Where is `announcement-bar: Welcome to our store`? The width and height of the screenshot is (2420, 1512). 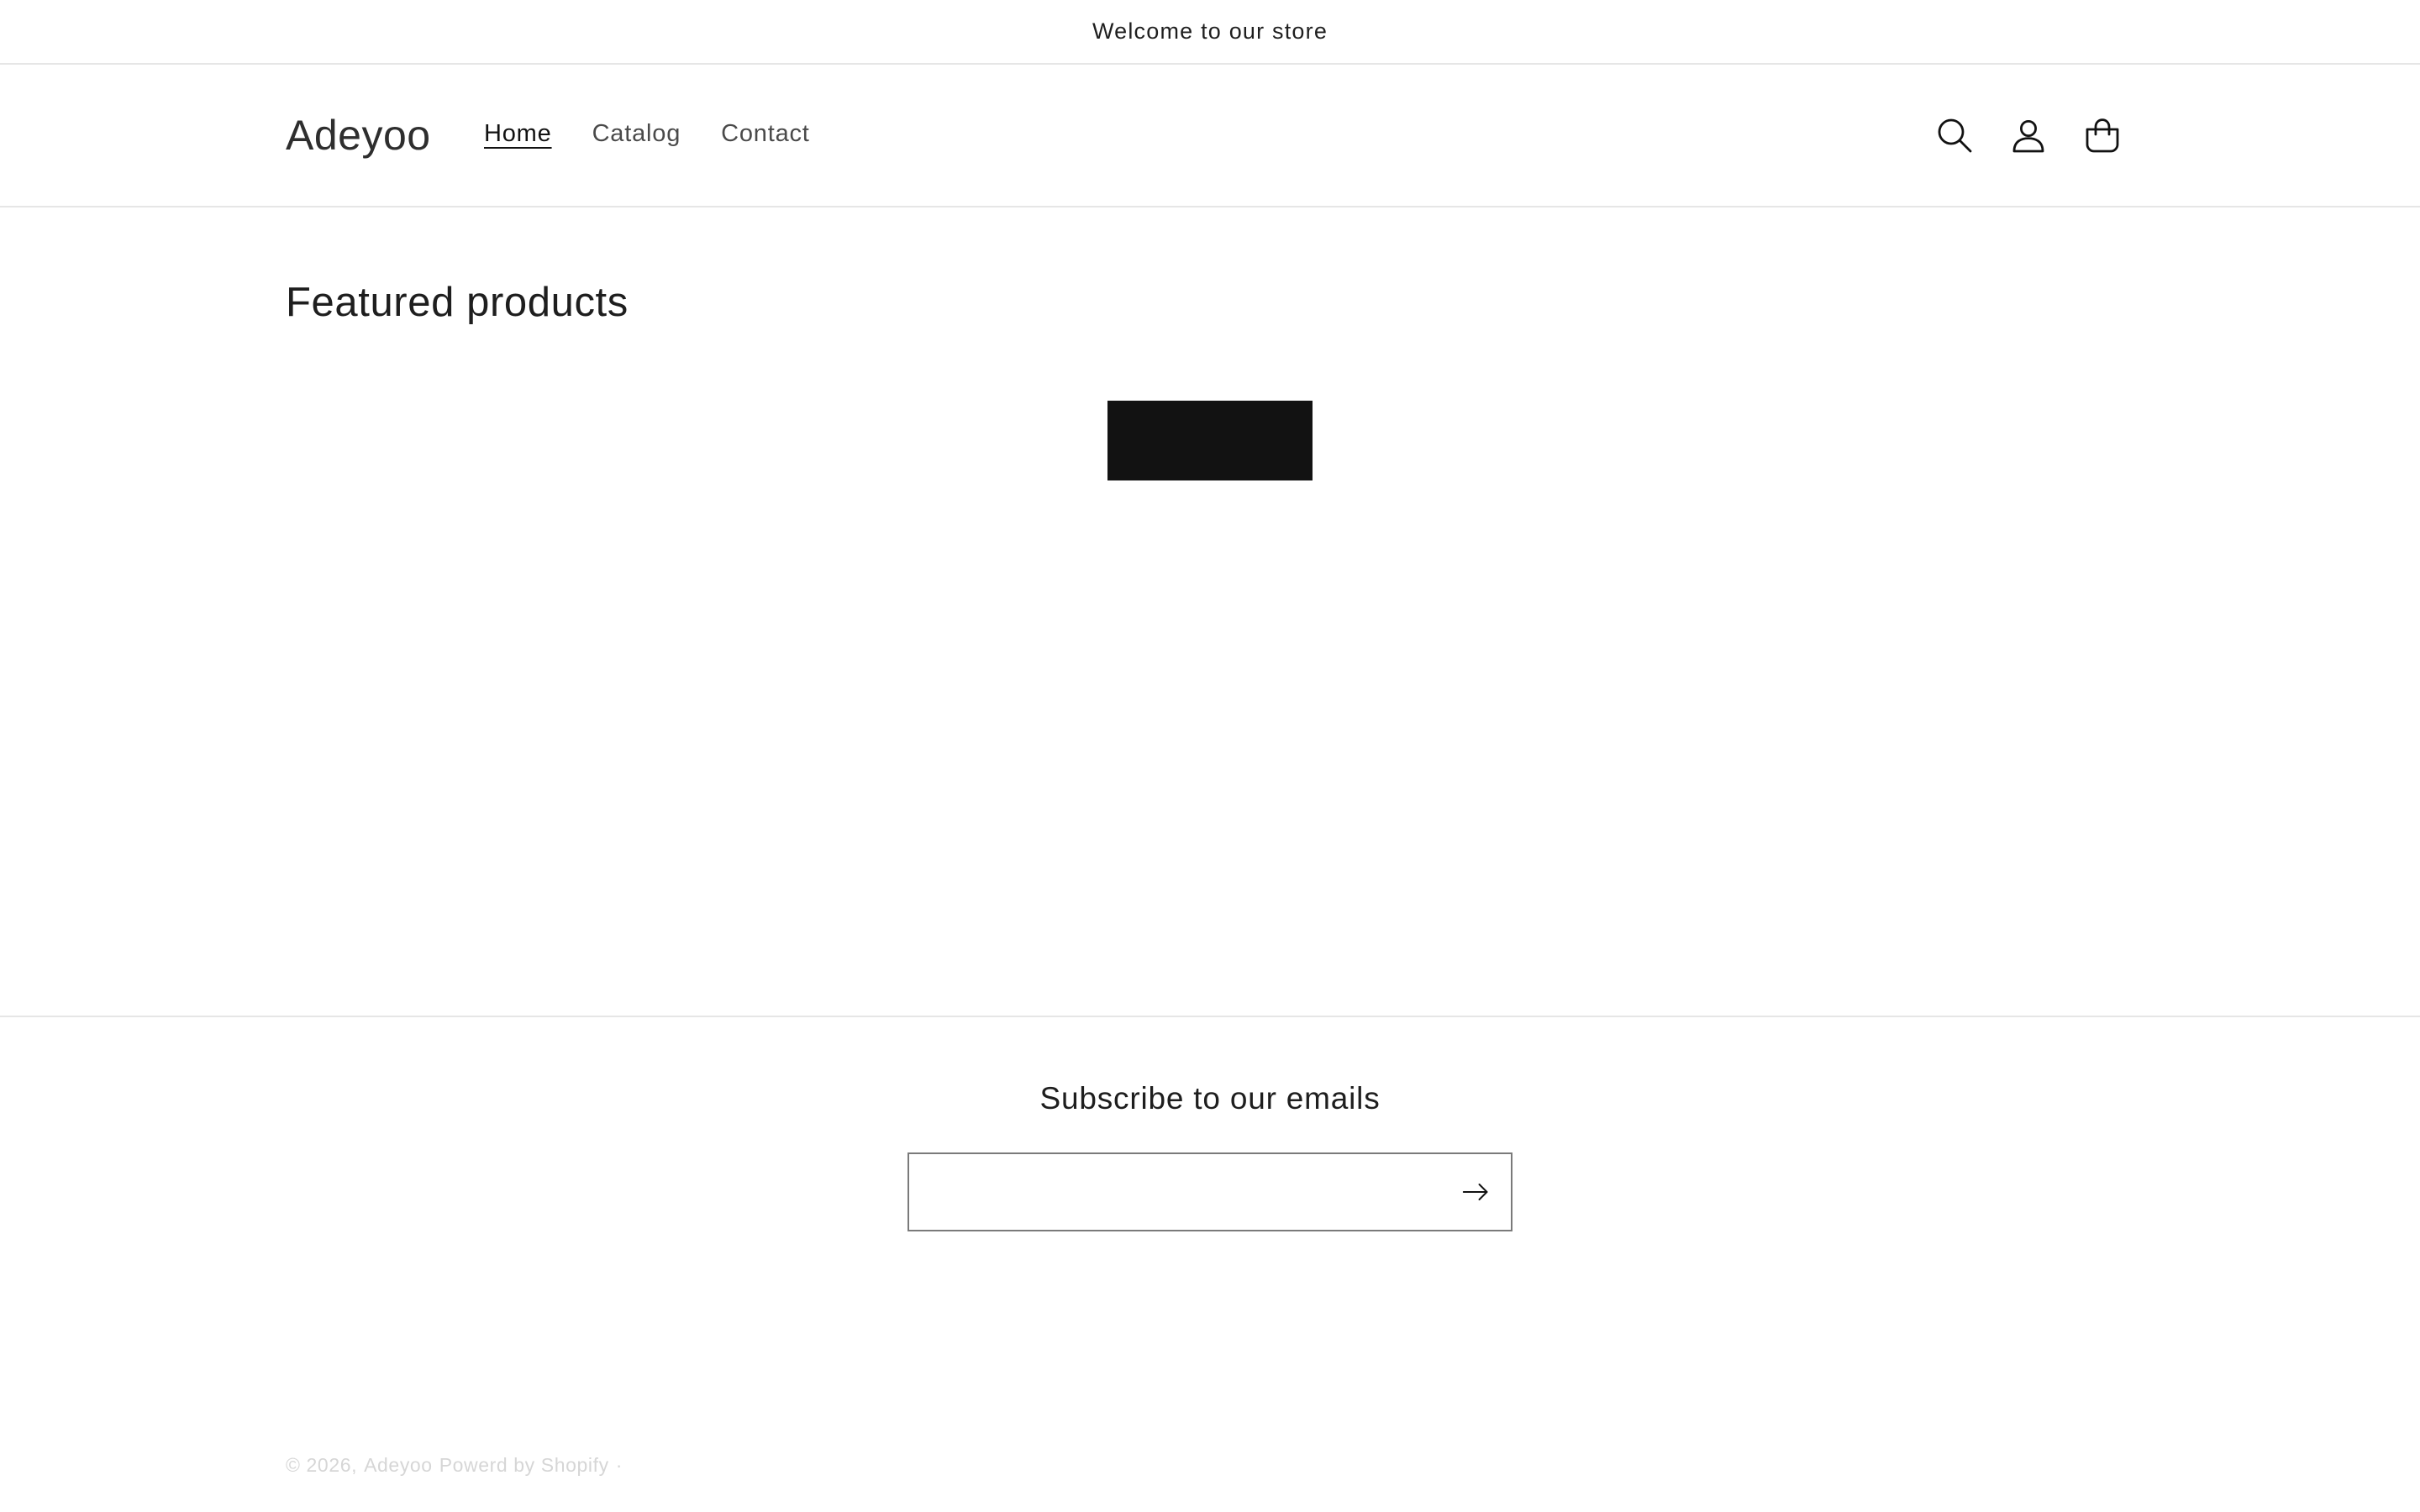 announcement-bar: Welcome to our store is located at coordinates (1210, 32).